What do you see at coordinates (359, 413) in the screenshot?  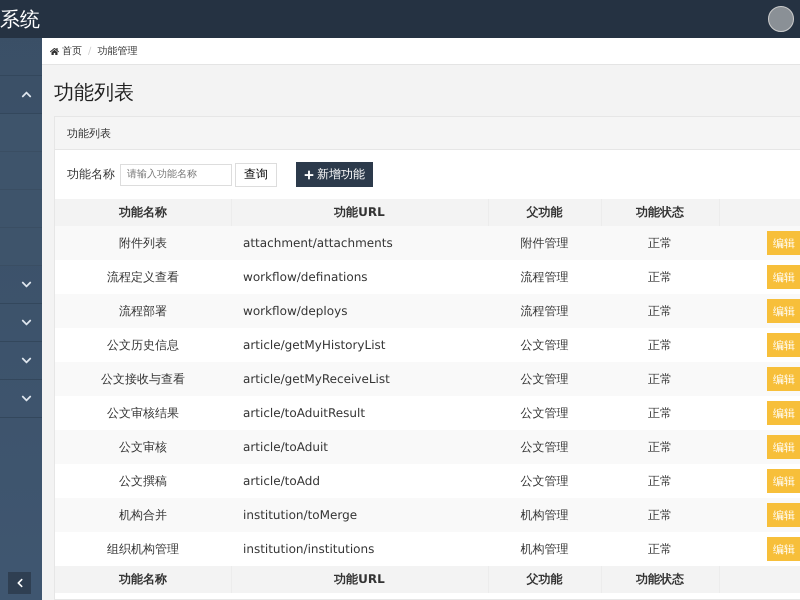 I see `table-cell: article/toAduitResult` at bounding box center [359, 413].